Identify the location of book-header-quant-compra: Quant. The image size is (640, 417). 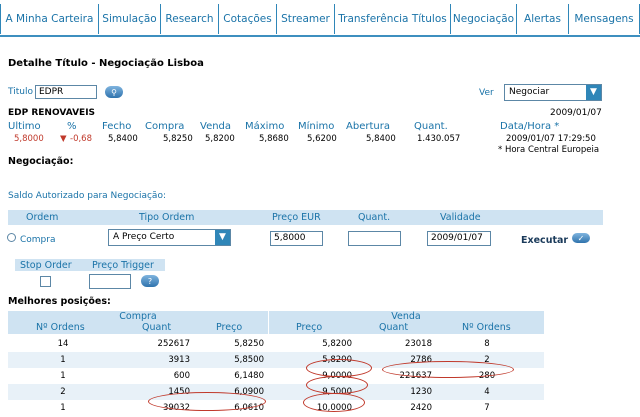
(157, 327).